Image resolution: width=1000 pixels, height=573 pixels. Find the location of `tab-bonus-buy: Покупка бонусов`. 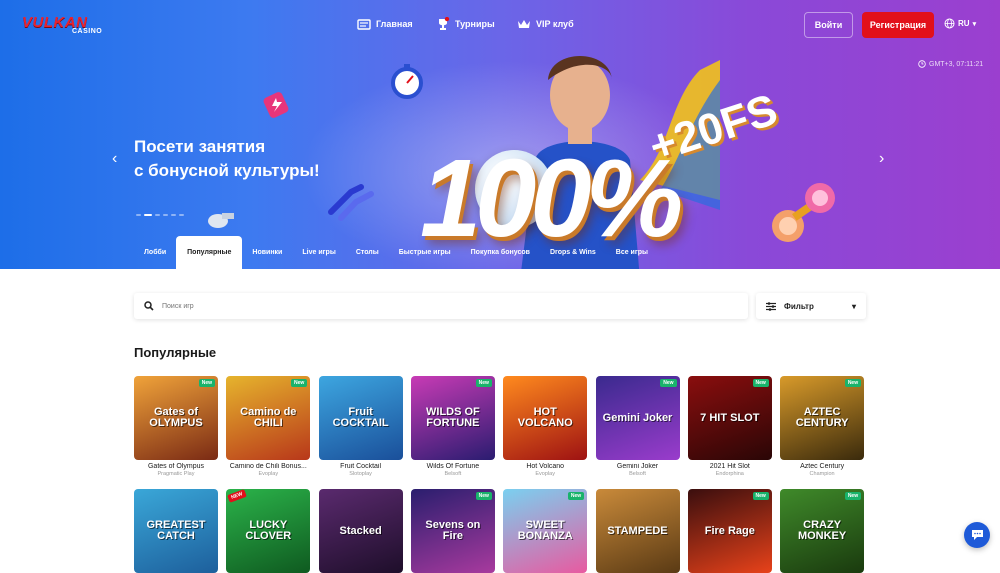

tab-bonus-buy: Покупка бонусов is located at coordinates (500, 252).